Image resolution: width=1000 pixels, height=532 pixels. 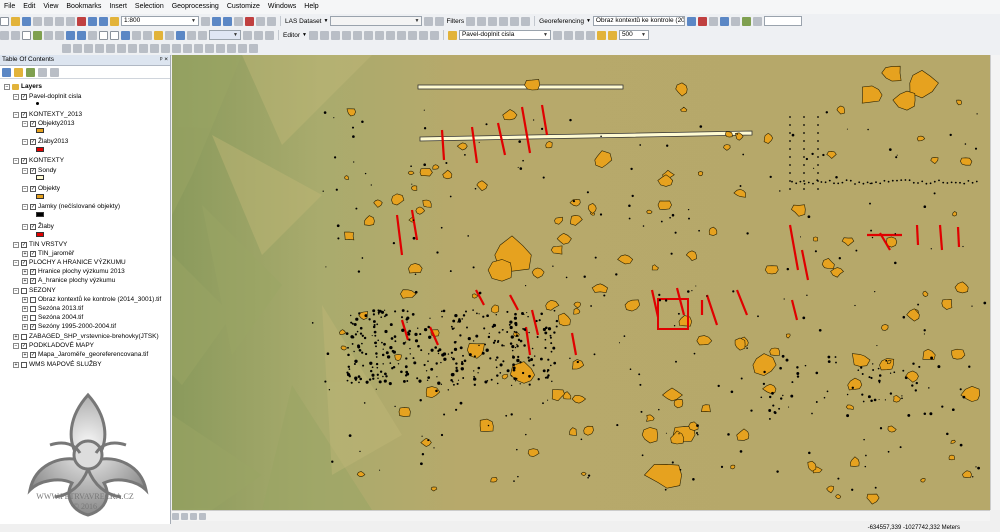 I want to click on toc-layer-row: + ✓ TIN_jaroměř, so click(x=48, y=253).